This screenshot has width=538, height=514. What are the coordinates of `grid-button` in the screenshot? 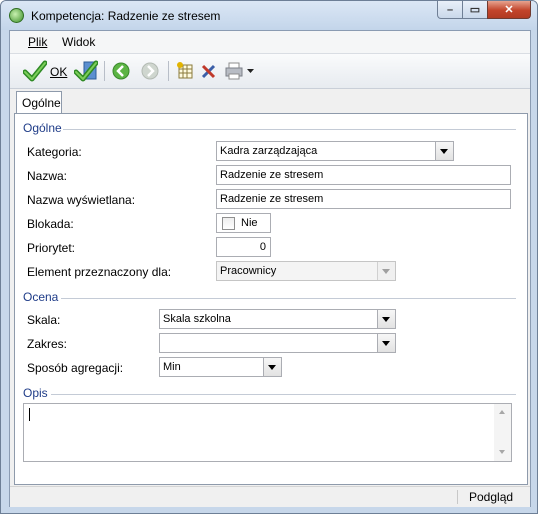 It's located at (185, 71).